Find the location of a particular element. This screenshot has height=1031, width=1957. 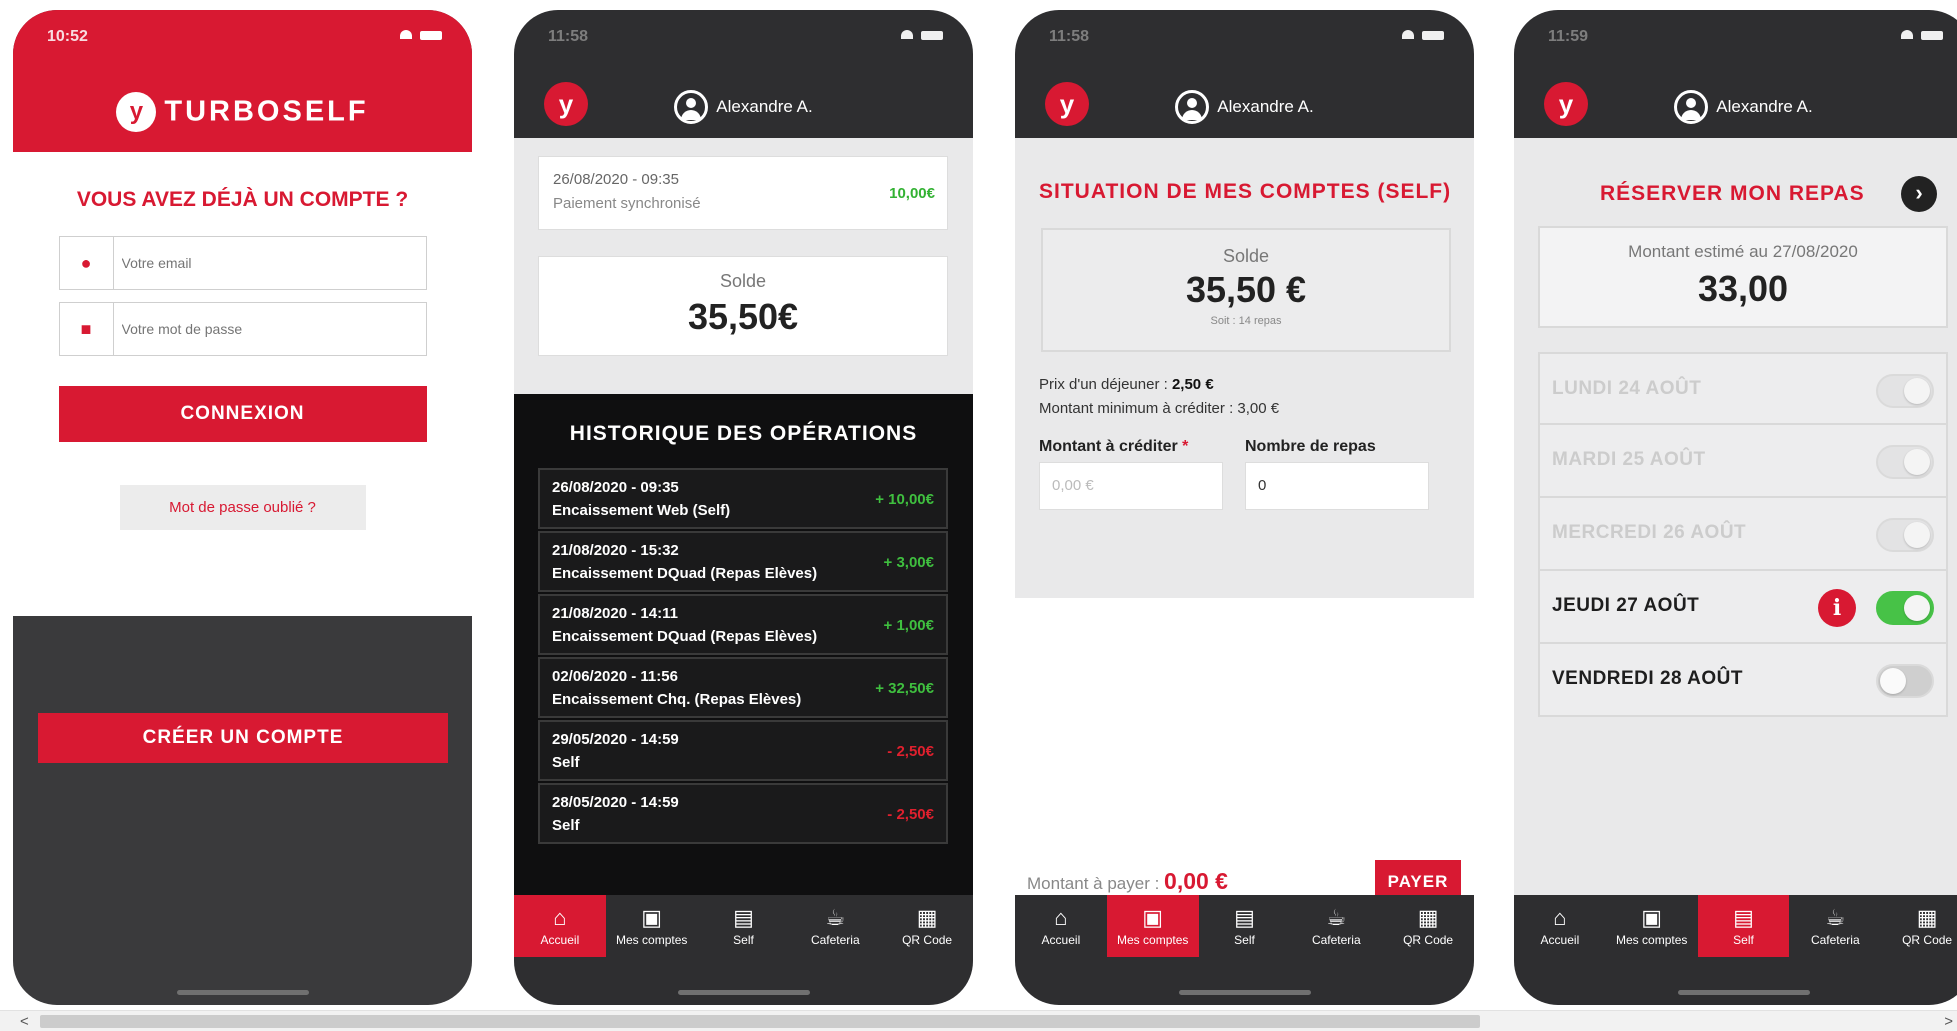

day-label: VENDREDI 28 AOÛT is located at coordinates (1647, 678).